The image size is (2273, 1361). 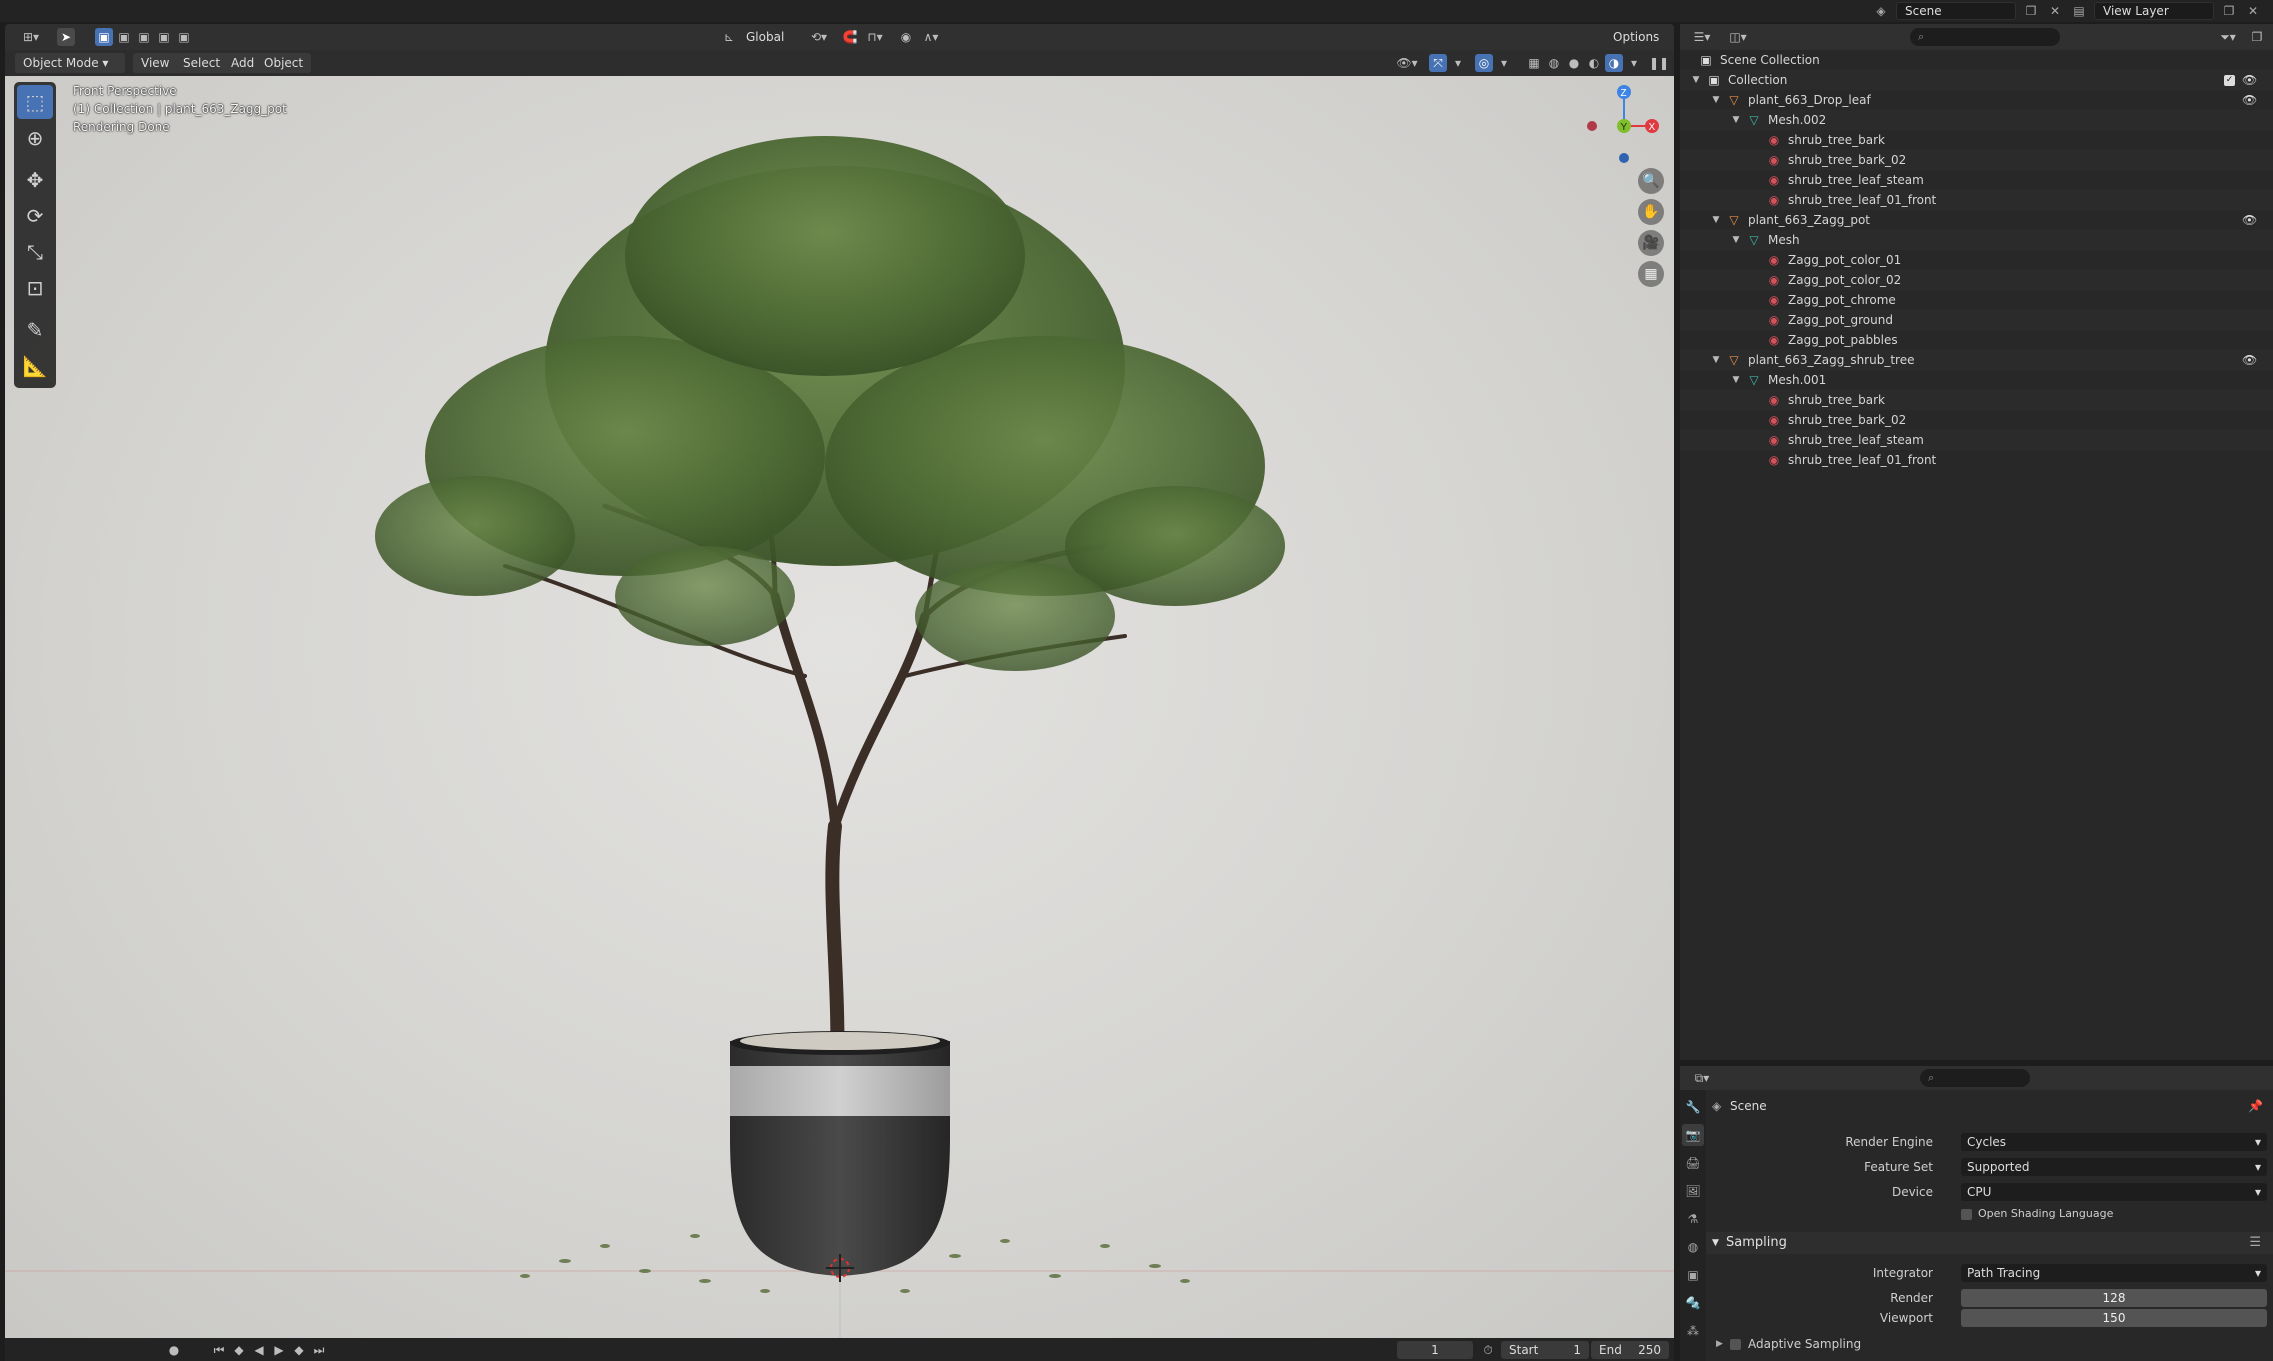 I want to click on new-scene-icon: ❐, so click(x=2031, y=11).